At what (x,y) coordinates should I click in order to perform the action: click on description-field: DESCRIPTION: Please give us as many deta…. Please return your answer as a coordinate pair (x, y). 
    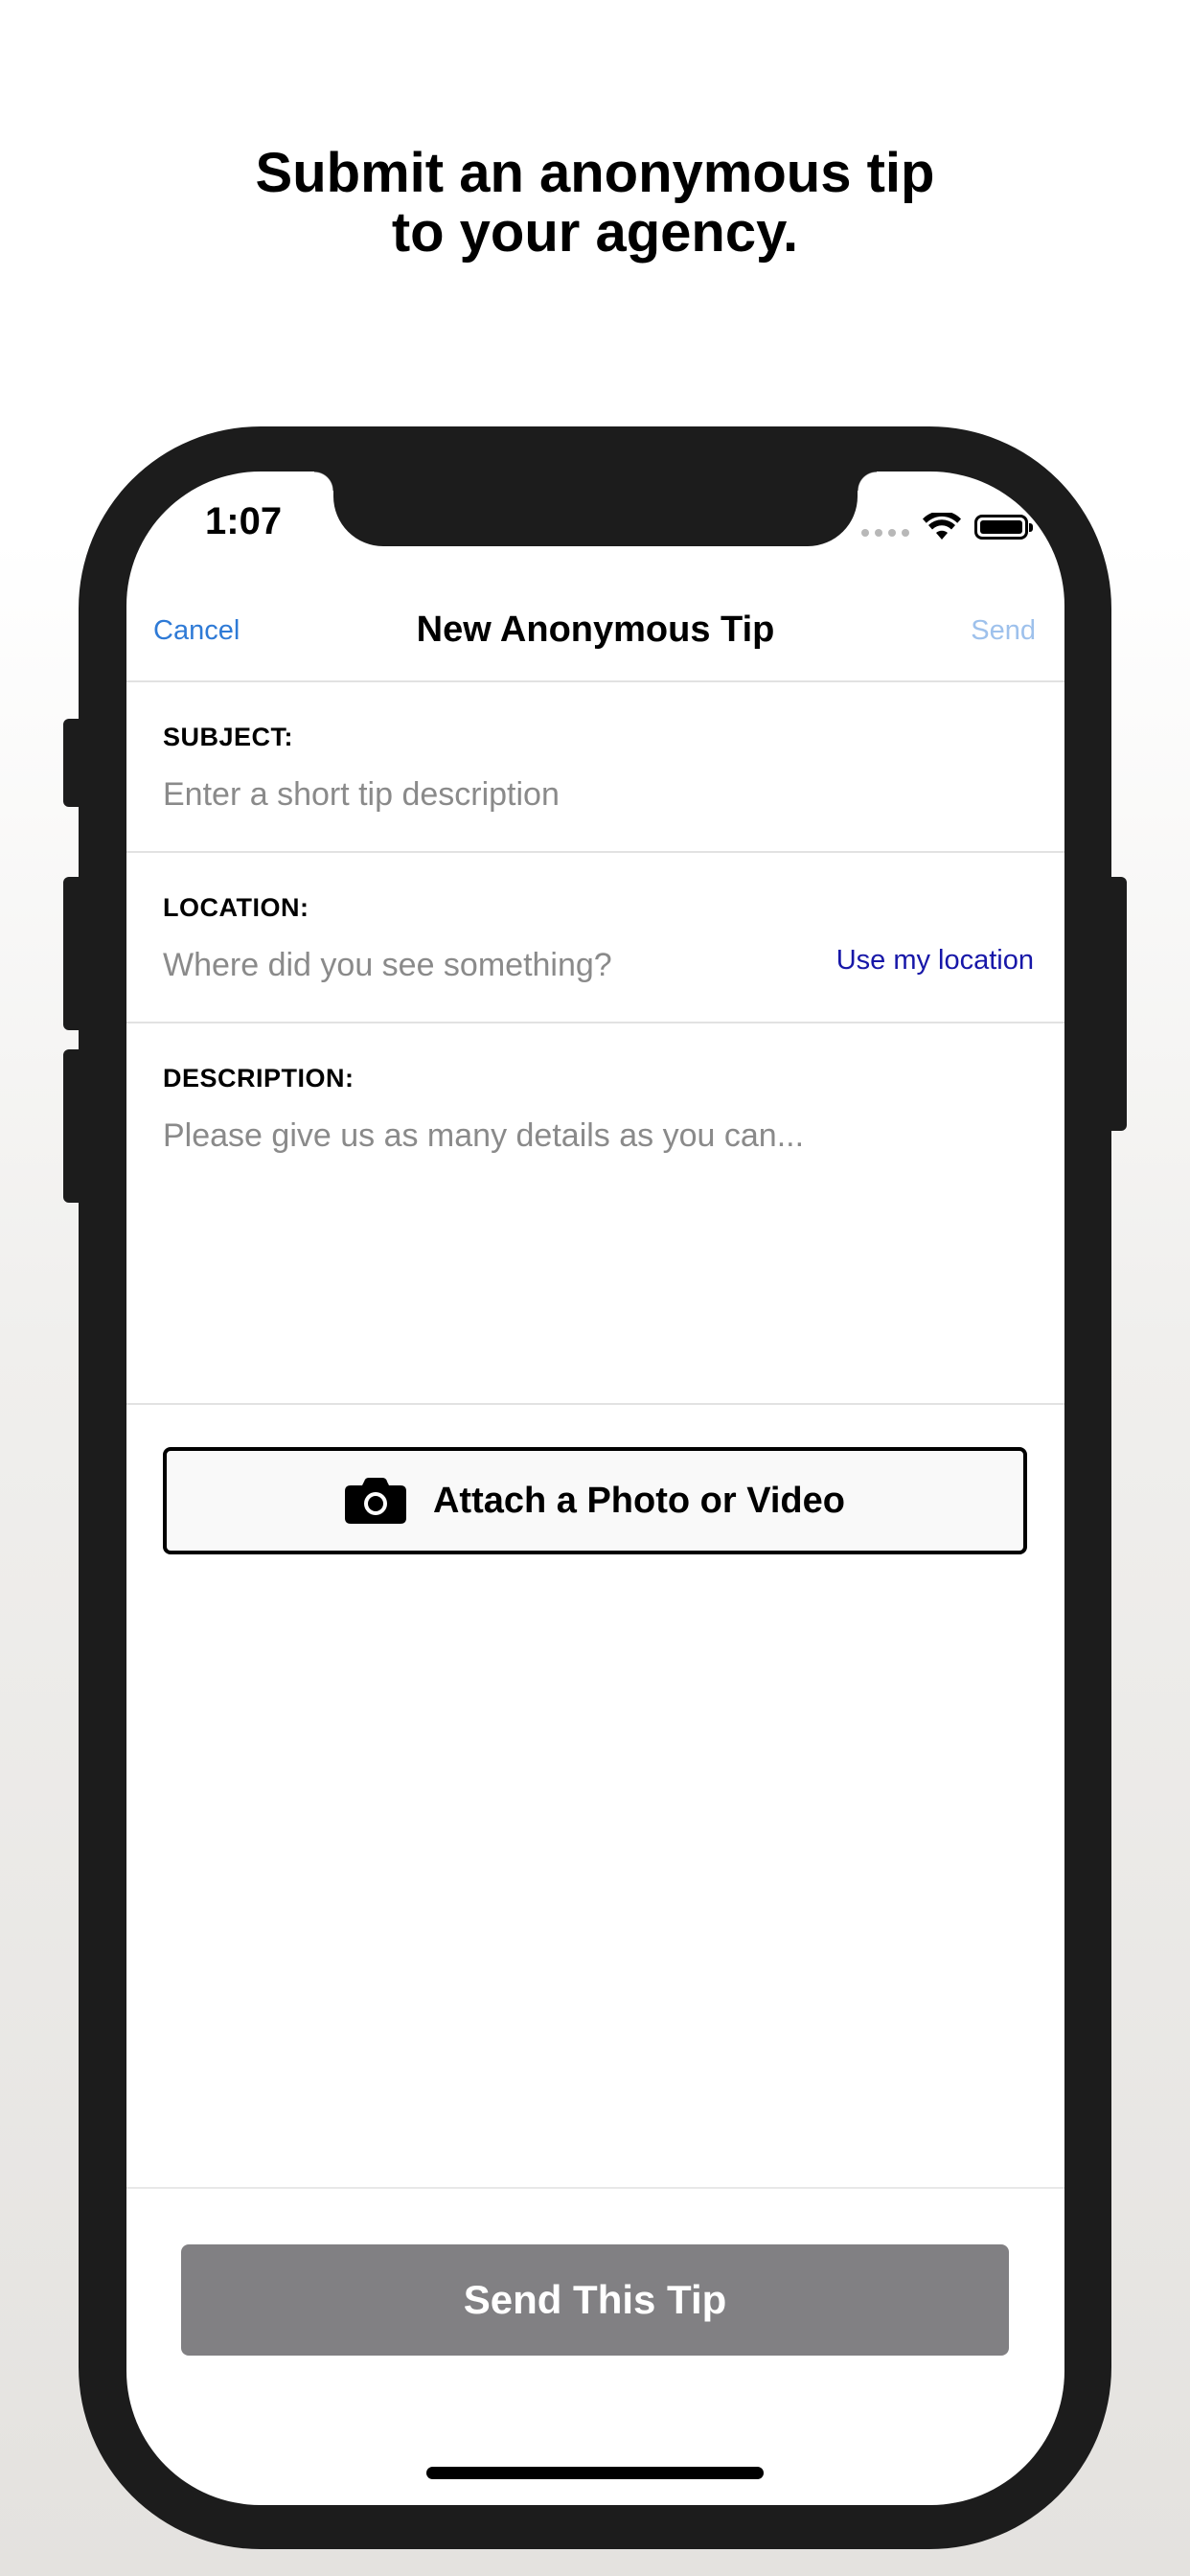
    Looking at the image, I should click on (595, 1214).